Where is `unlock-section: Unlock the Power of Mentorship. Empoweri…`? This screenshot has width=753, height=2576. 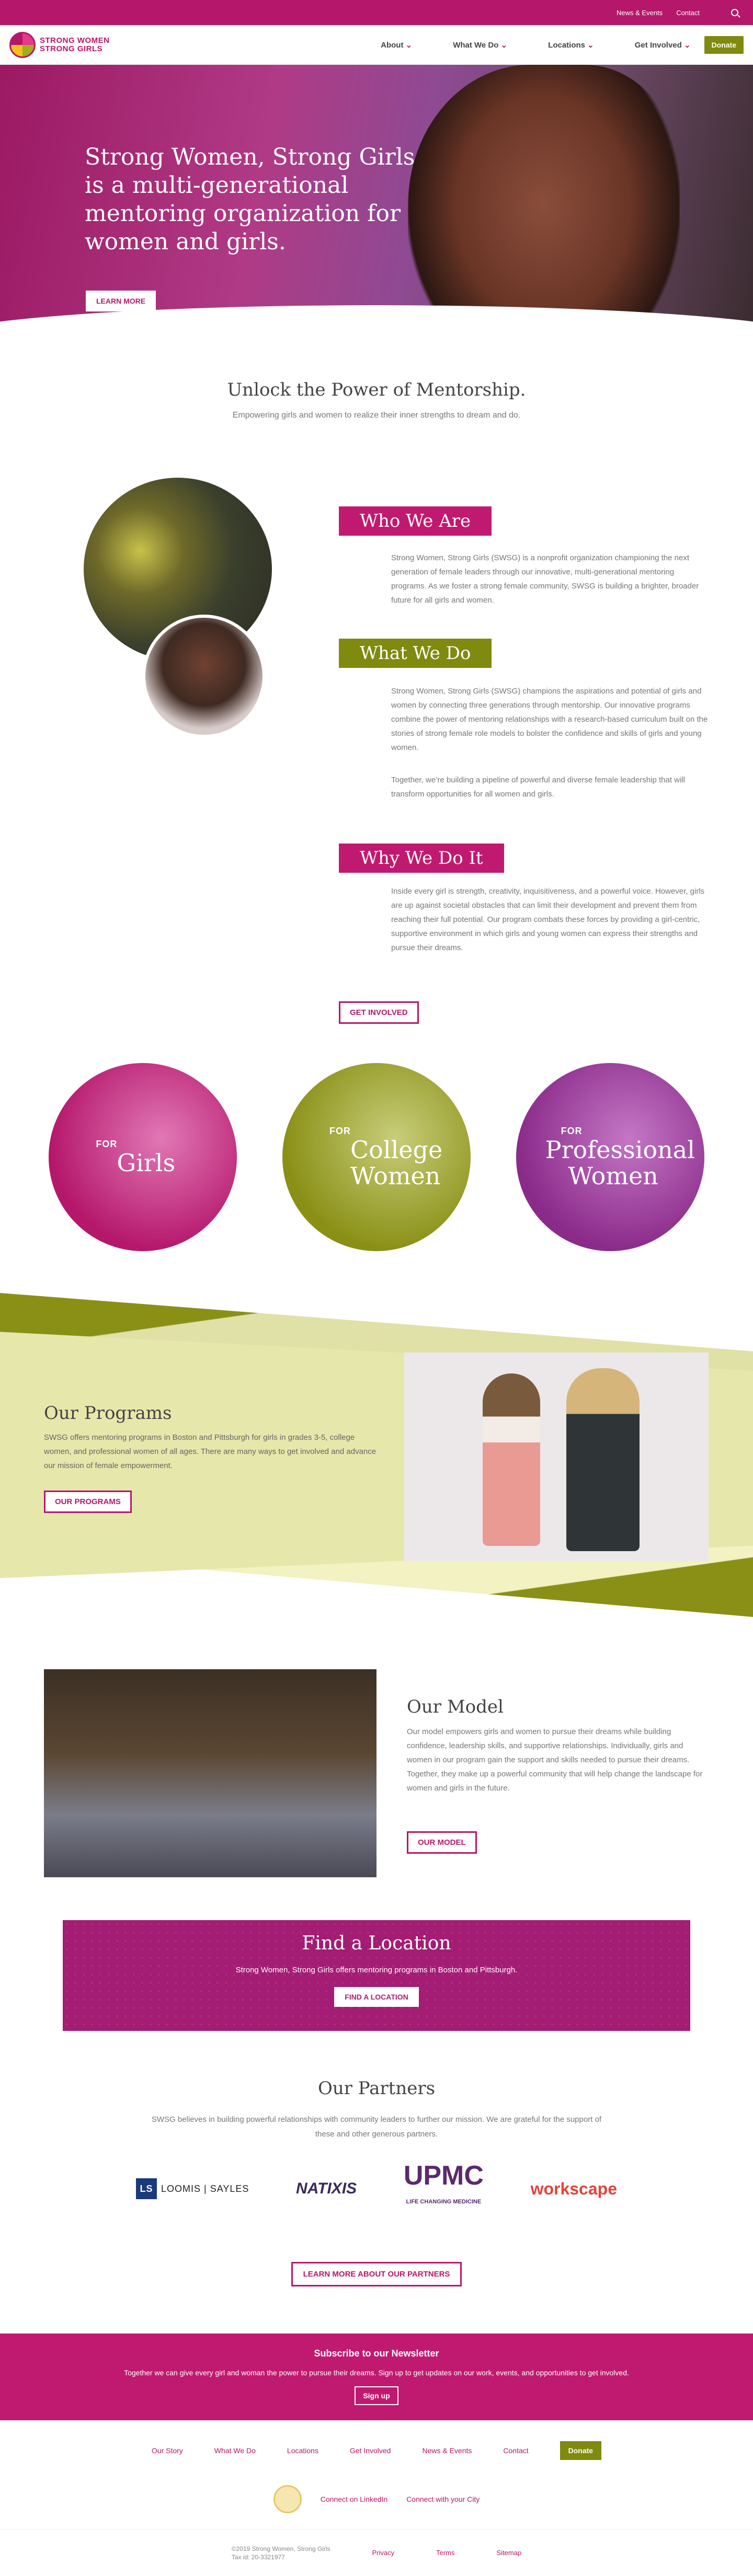 unlock-section: Unlock the Power of Mentorship. Empoweri… is located at coordinates (376, 381).